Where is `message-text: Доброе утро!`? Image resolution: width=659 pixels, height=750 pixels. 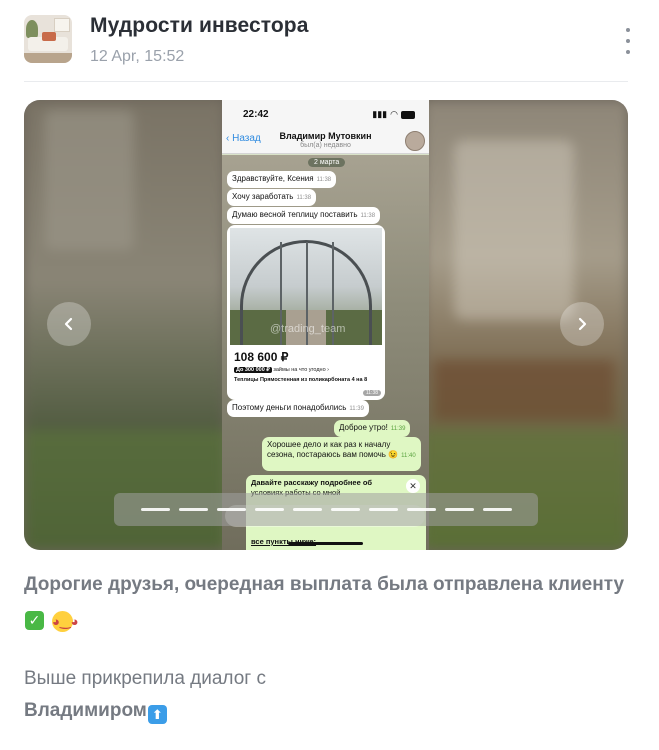
message-text: Доброе утро! is located at coordinates (363, 427).